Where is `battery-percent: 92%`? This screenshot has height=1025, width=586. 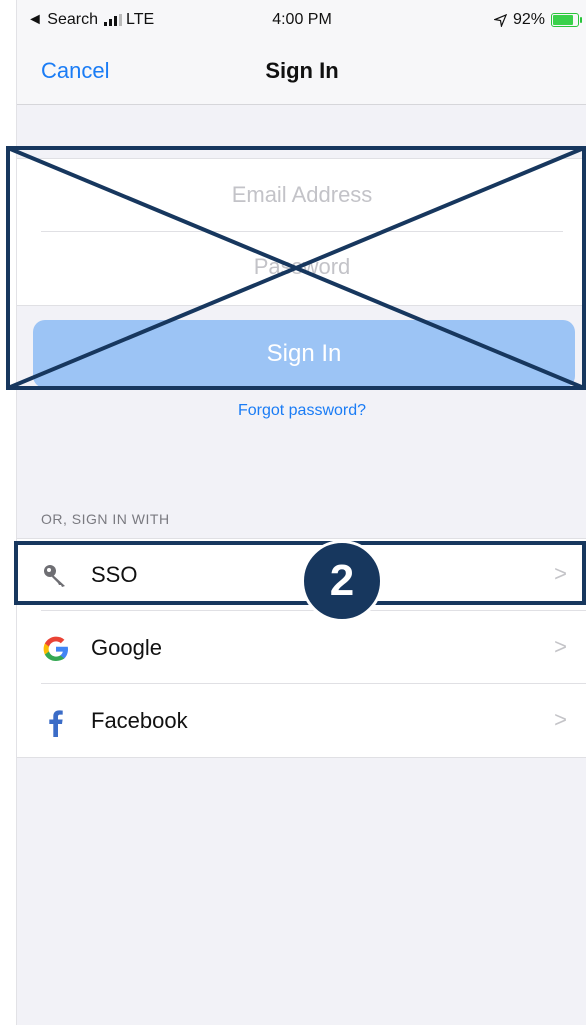 battery-percent: 92% is located at coordinates (528, 19).